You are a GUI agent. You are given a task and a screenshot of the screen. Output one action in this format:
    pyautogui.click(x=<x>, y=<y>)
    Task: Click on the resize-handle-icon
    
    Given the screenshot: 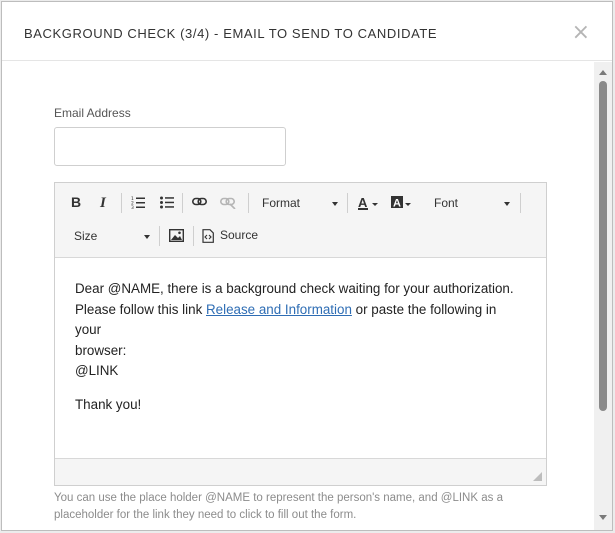 What is the action you would take?
    pyautogui.click(x=537, y=476)
    